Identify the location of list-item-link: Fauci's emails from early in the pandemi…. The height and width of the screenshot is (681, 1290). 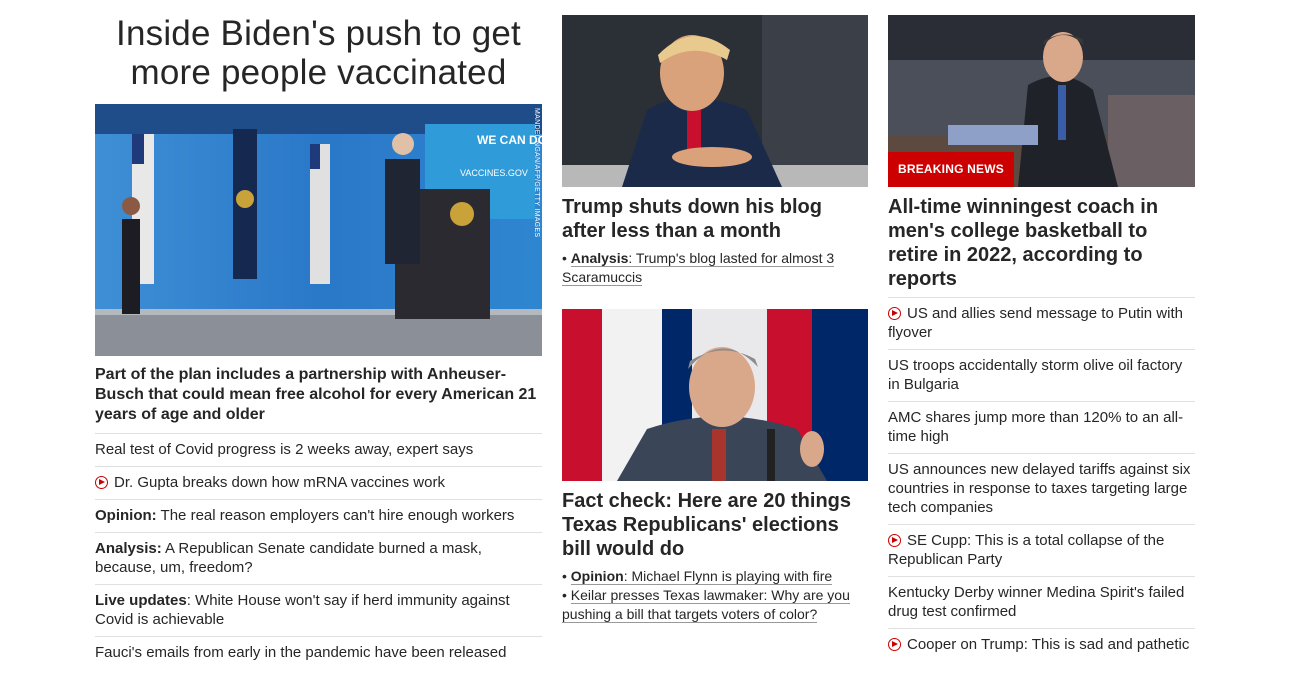
(300, 652).